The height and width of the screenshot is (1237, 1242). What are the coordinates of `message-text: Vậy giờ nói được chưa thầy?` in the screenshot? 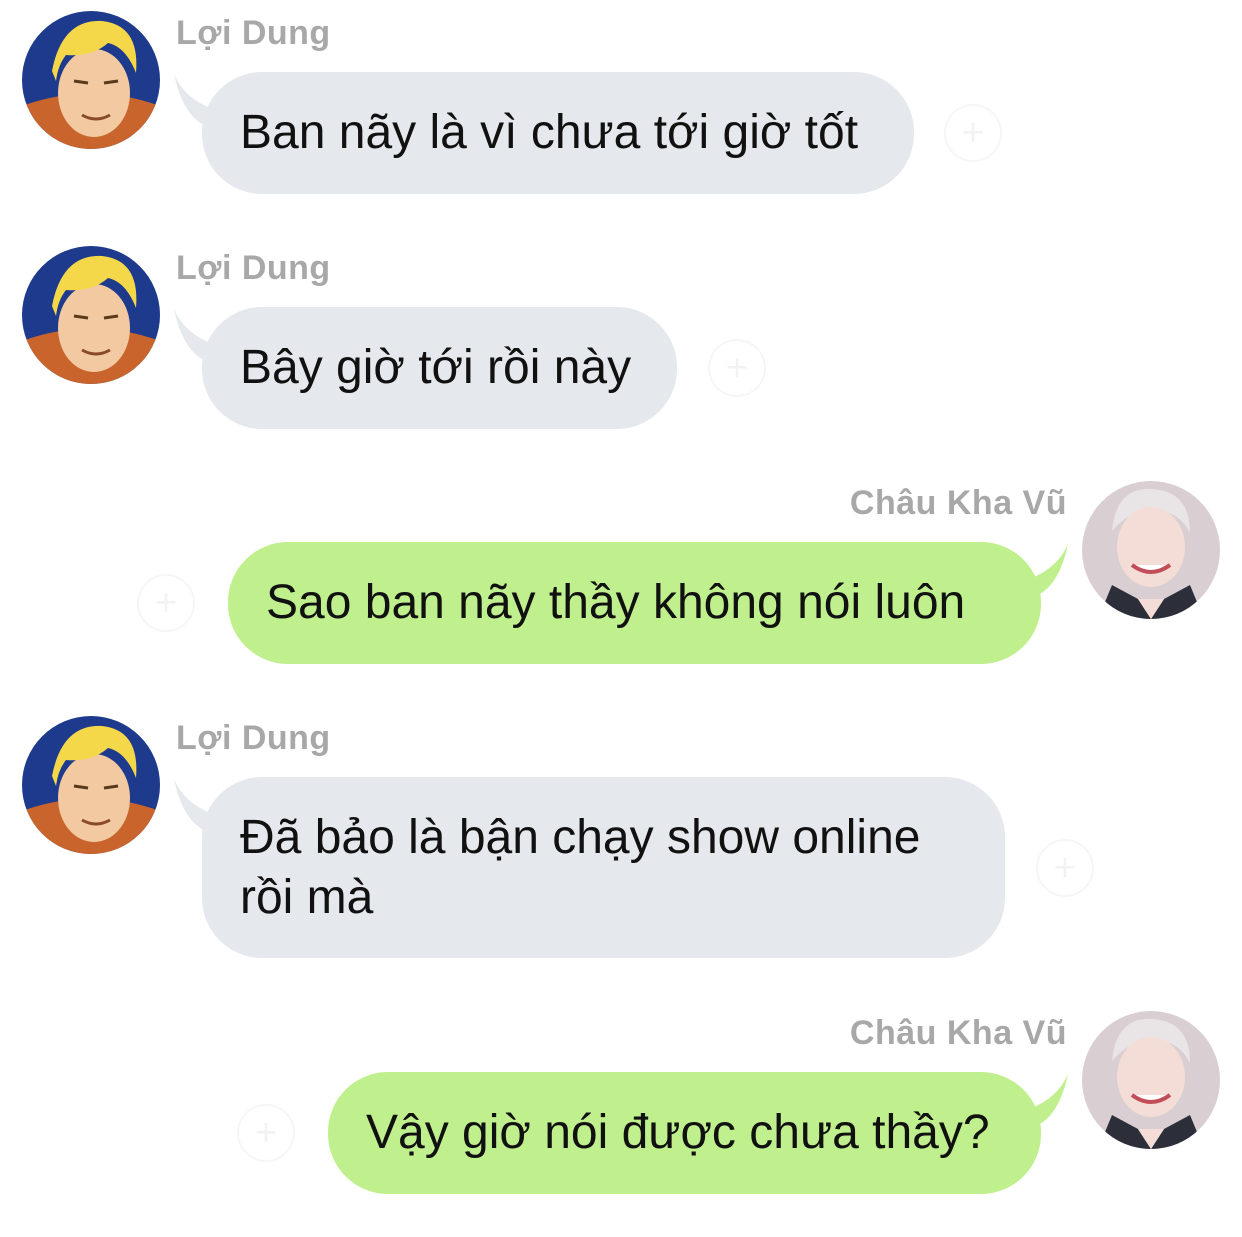 It's located at (678, 1132).